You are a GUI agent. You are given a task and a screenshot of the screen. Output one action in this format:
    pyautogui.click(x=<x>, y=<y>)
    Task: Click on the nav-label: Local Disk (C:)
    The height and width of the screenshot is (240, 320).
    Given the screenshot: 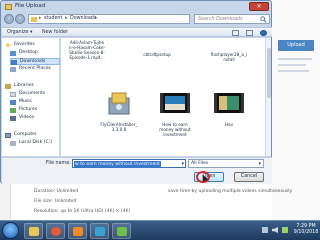 What is the action you would take?
    pyautogui.click(x=36, y=142)
    